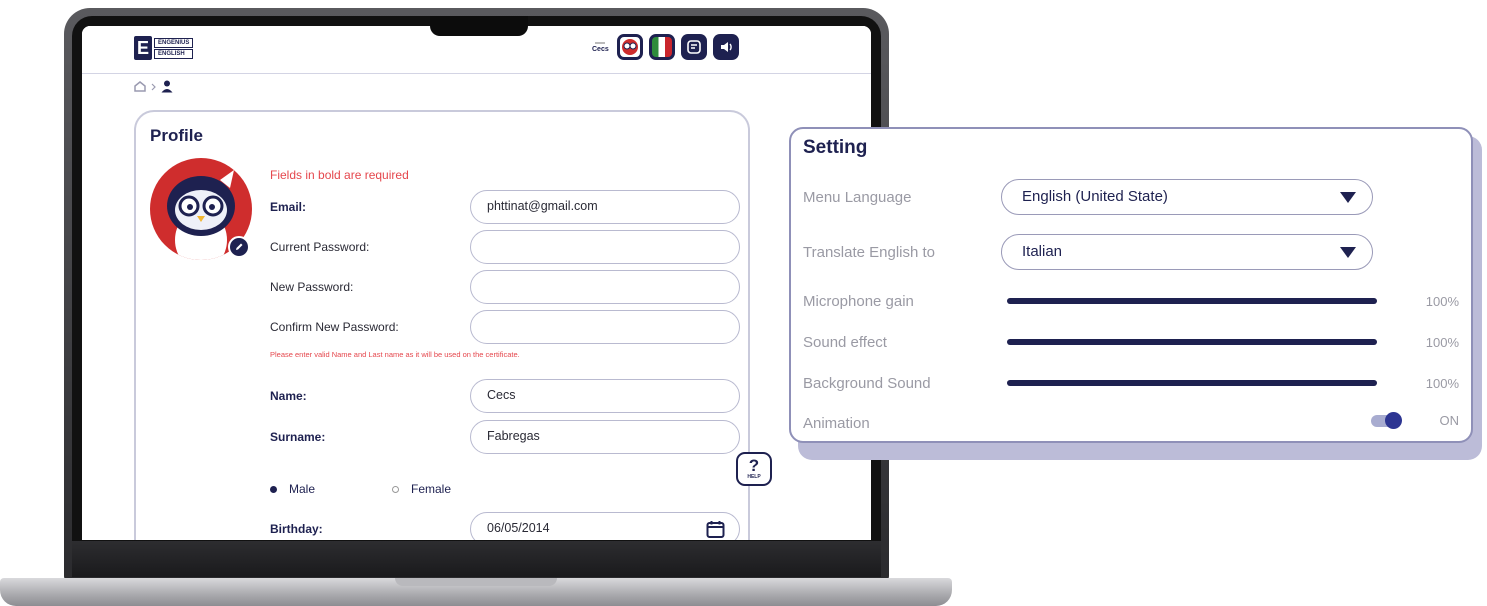 The height and width of the screenshot is (606, 1487). I want to click on current-password-field, so click(605, 247).